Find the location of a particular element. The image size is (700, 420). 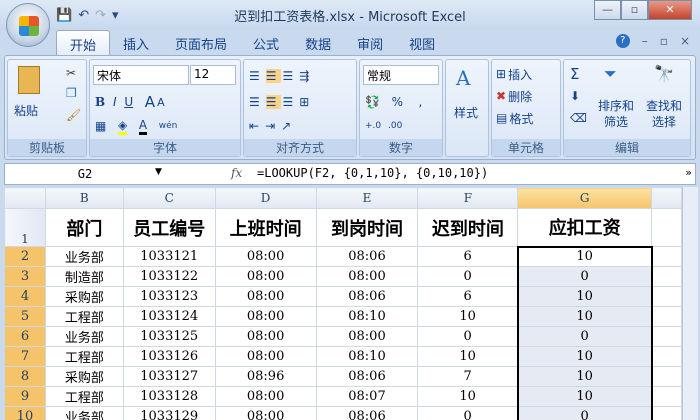

styles-button: 样式 is located at coordinates (466, 112).